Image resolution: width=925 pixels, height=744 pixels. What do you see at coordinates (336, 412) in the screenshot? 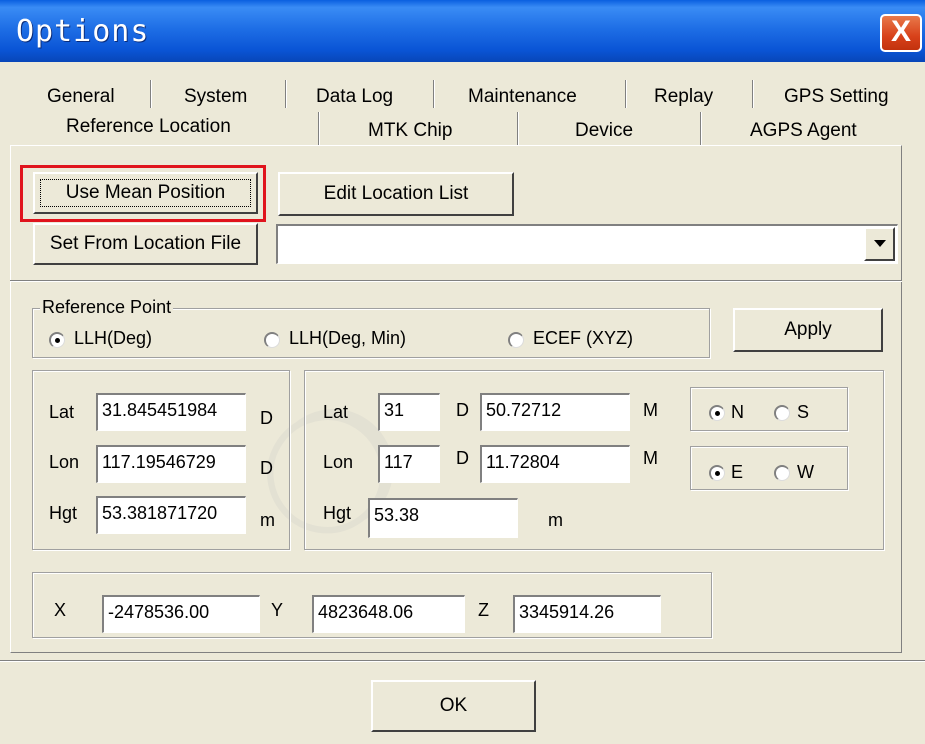
I see `lat-dm-label: Lat` at bounding box center [336, 412].